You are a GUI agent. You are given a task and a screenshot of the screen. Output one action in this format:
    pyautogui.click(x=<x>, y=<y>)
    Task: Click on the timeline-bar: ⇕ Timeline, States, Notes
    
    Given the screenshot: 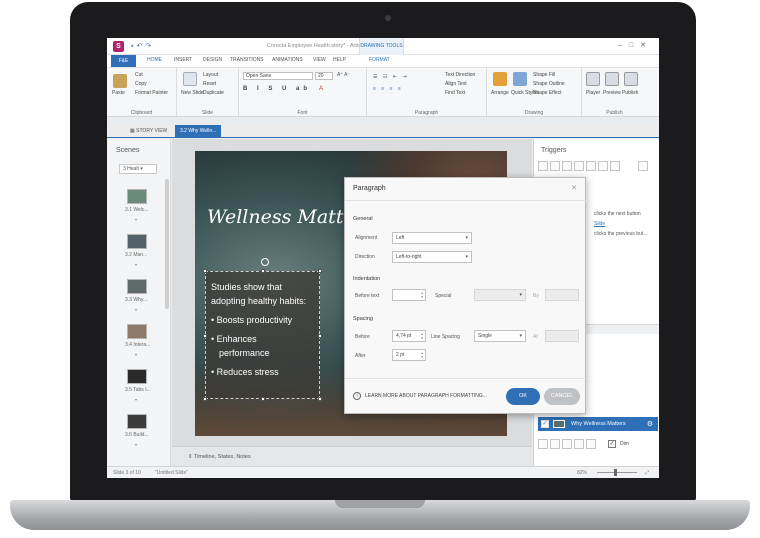 What is the action you would take?
    pyautogui.click(x=352, y=456)
    